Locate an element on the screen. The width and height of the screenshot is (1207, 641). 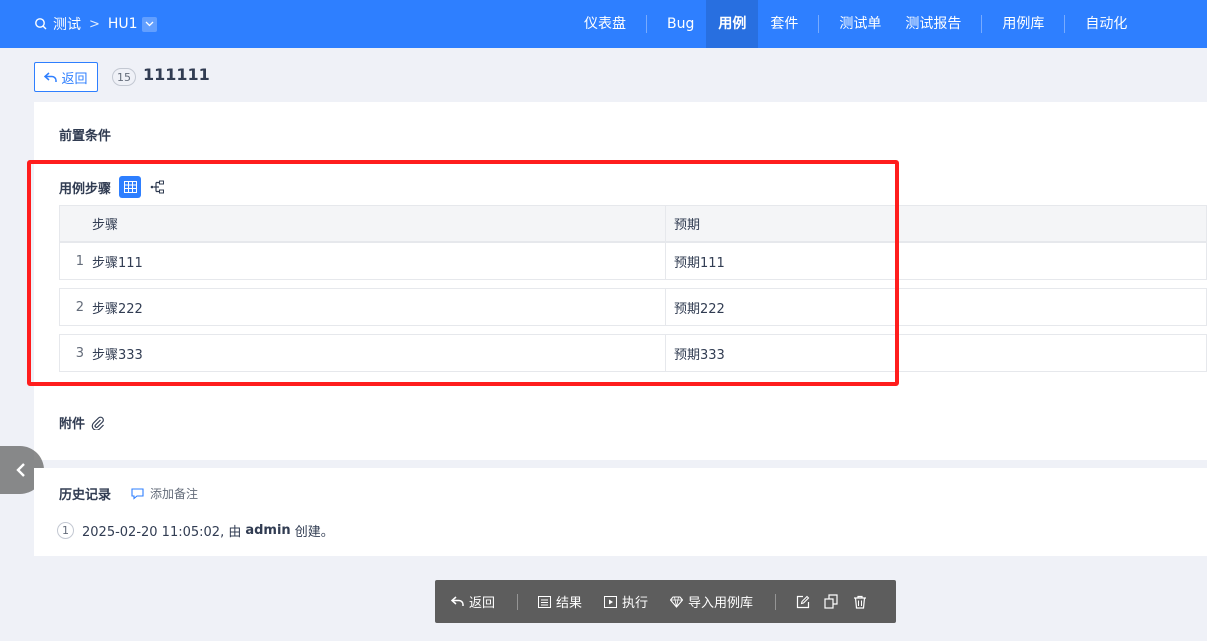
list-icon is located at coordinates (545, 601).